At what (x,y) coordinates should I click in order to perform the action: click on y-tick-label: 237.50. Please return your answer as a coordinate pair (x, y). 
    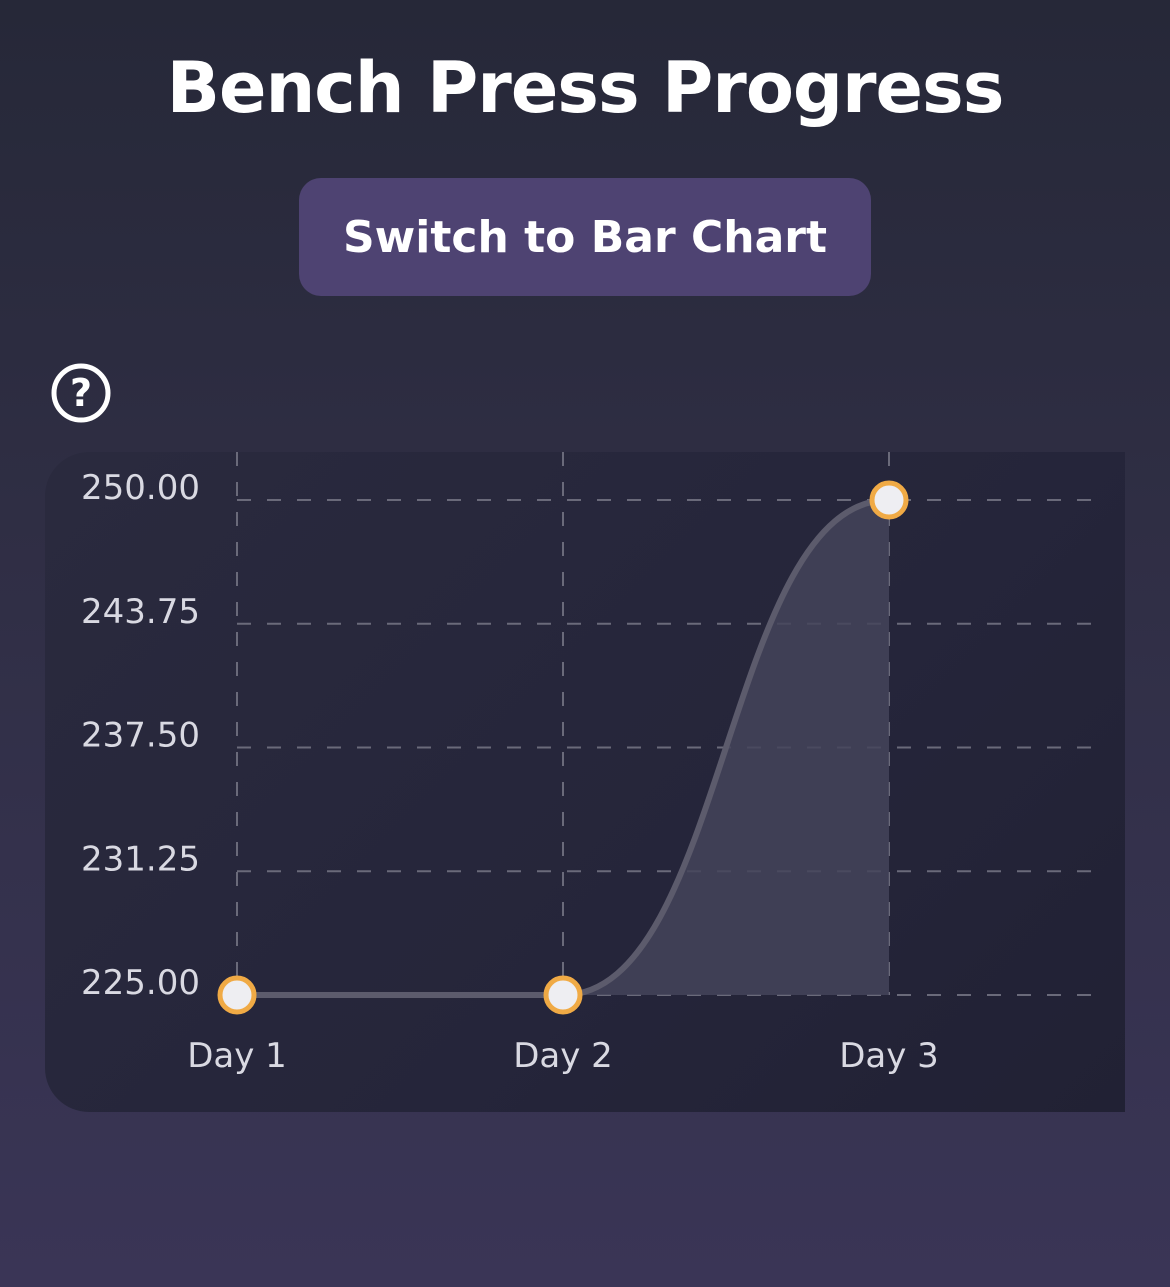
    Looking at the image, I should click on (140, 736).